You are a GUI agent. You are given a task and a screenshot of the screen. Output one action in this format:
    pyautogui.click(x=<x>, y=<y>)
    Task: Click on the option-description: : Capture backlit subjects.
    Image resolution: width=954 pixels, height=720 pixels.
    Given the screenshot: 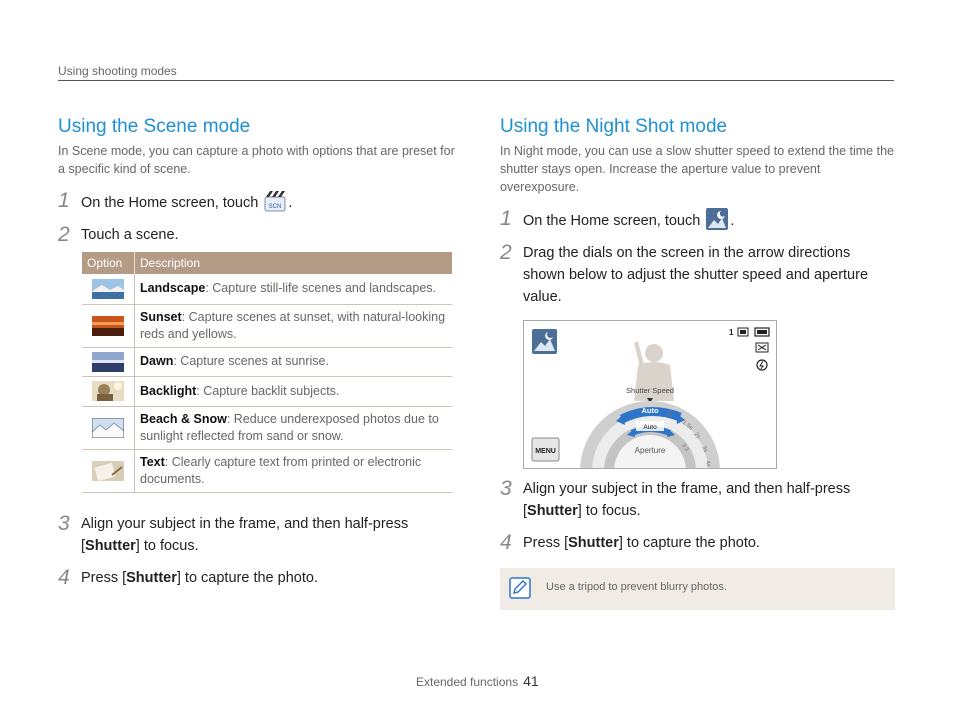 What is the action you would take?
    pyautogui.click(x=268, y=390)
    